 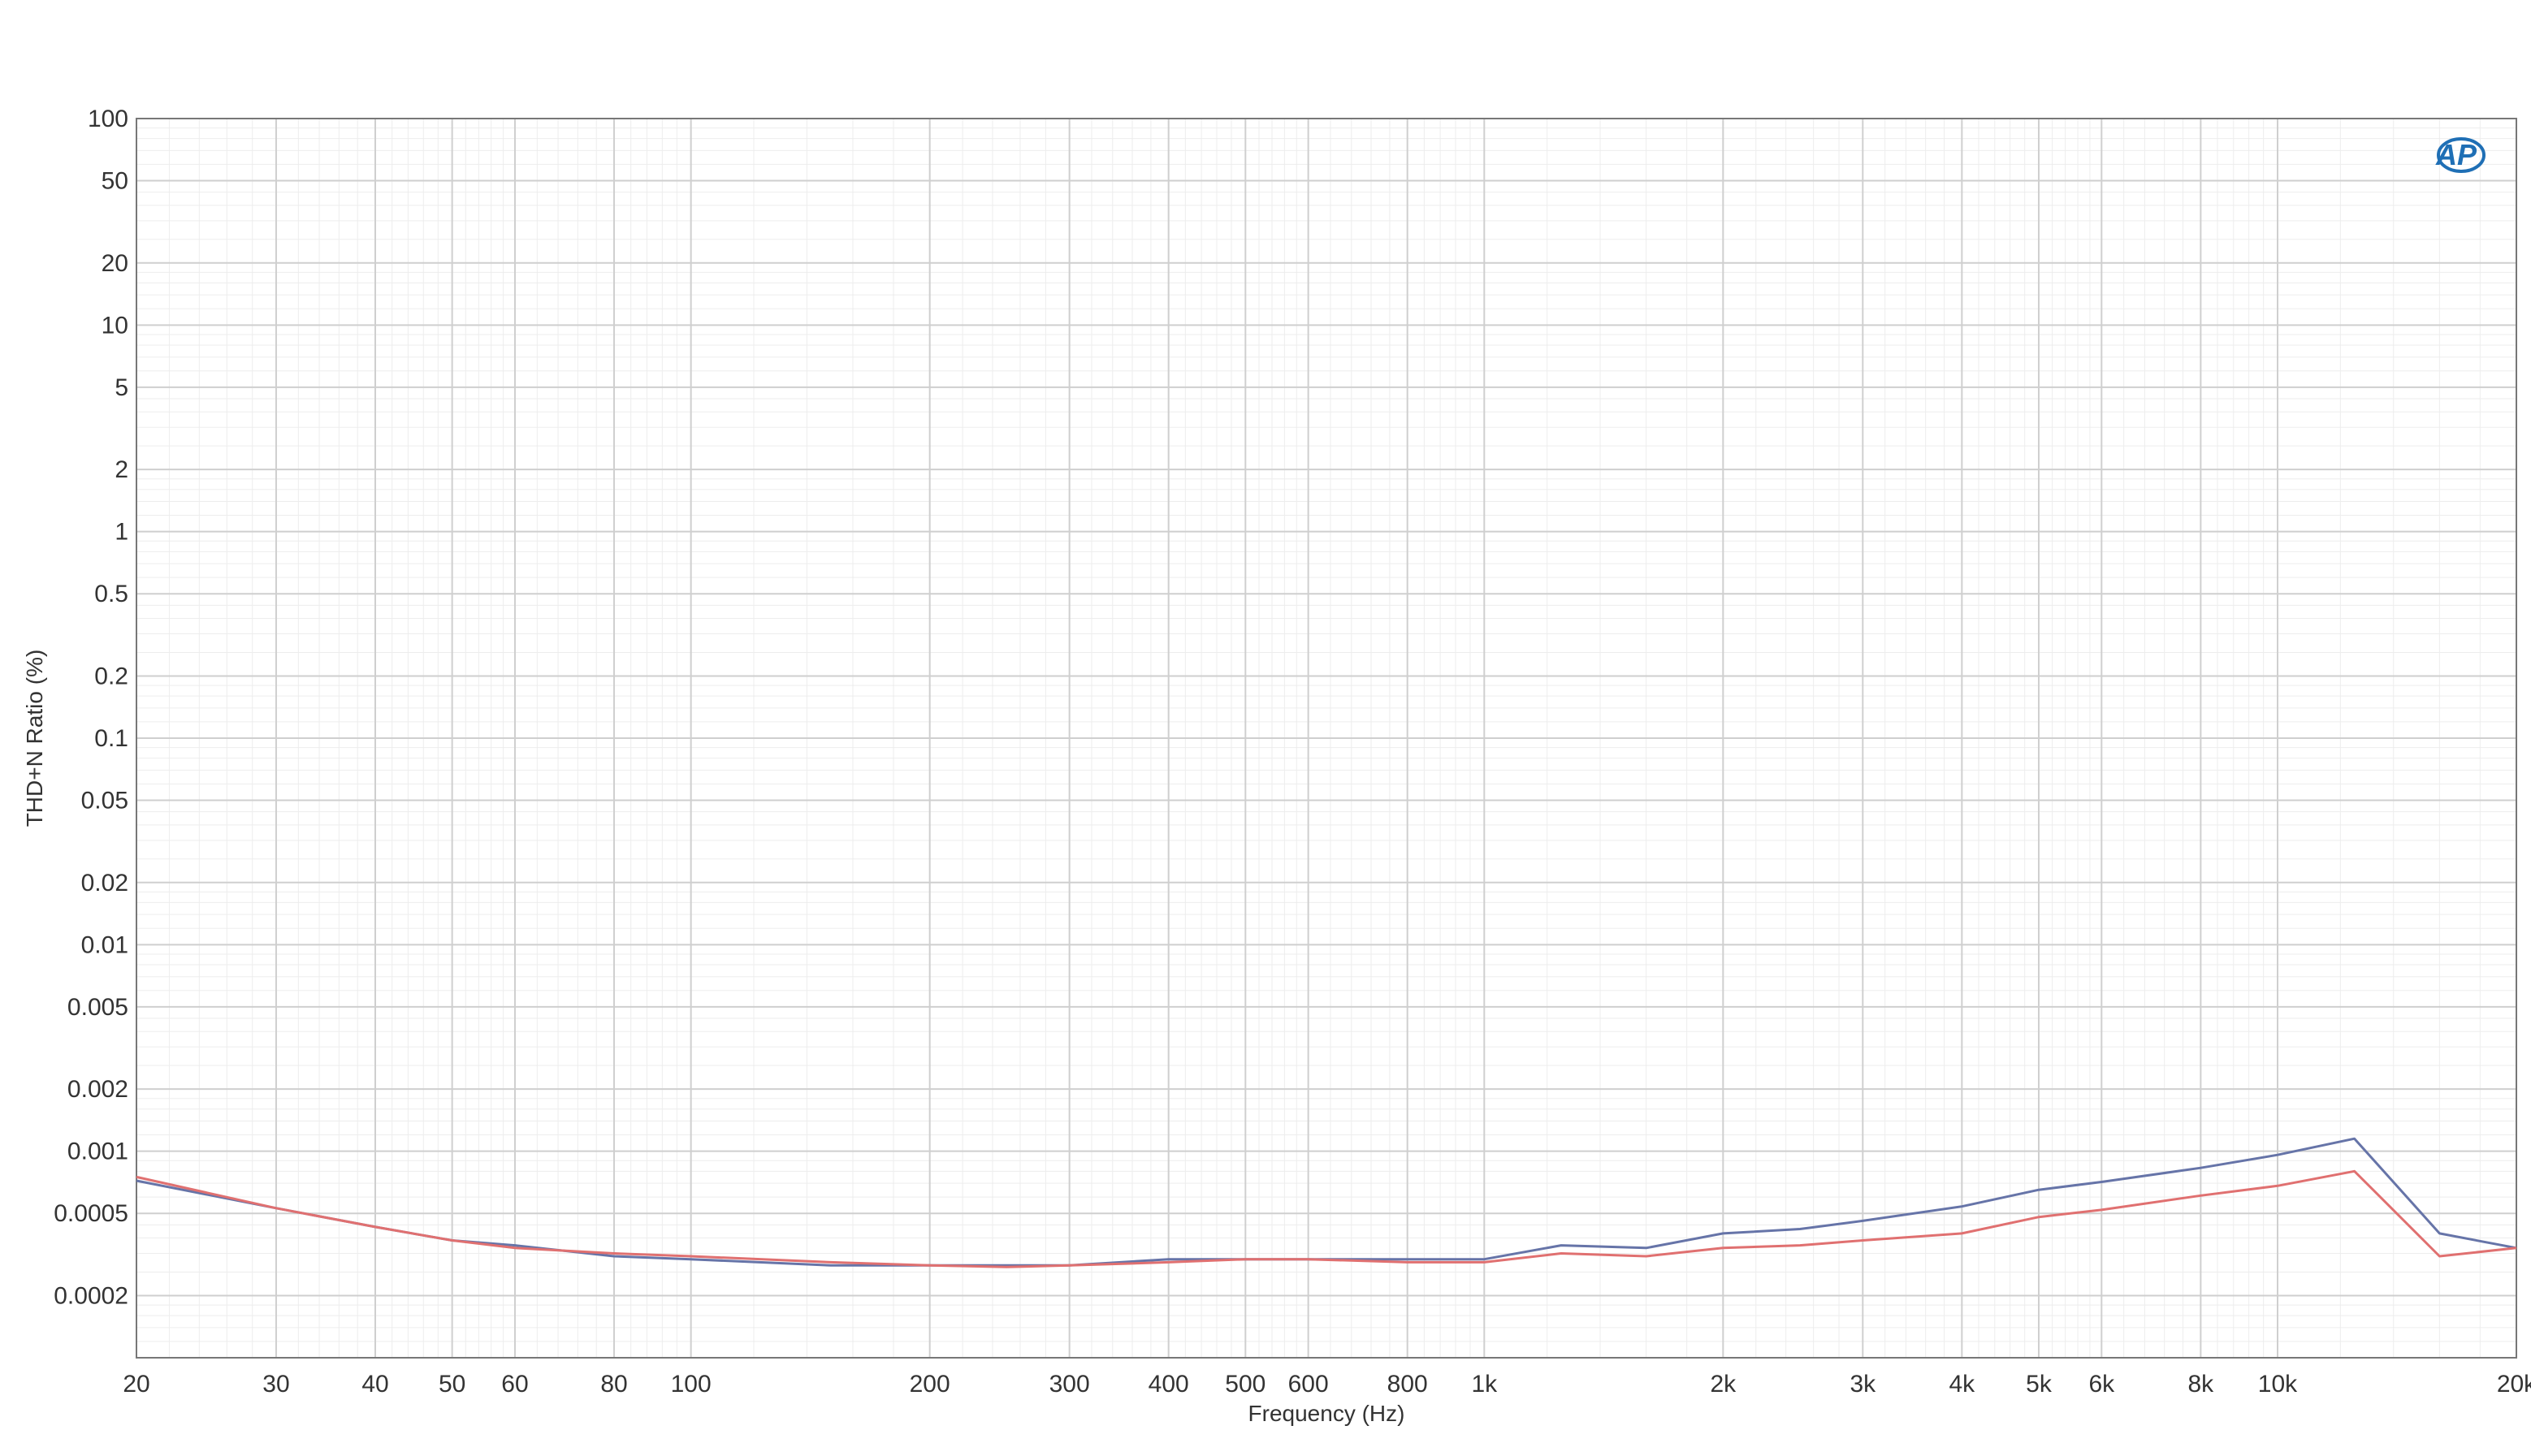 I want to click on y-tick-label: 2, so click(x=122, y=469).